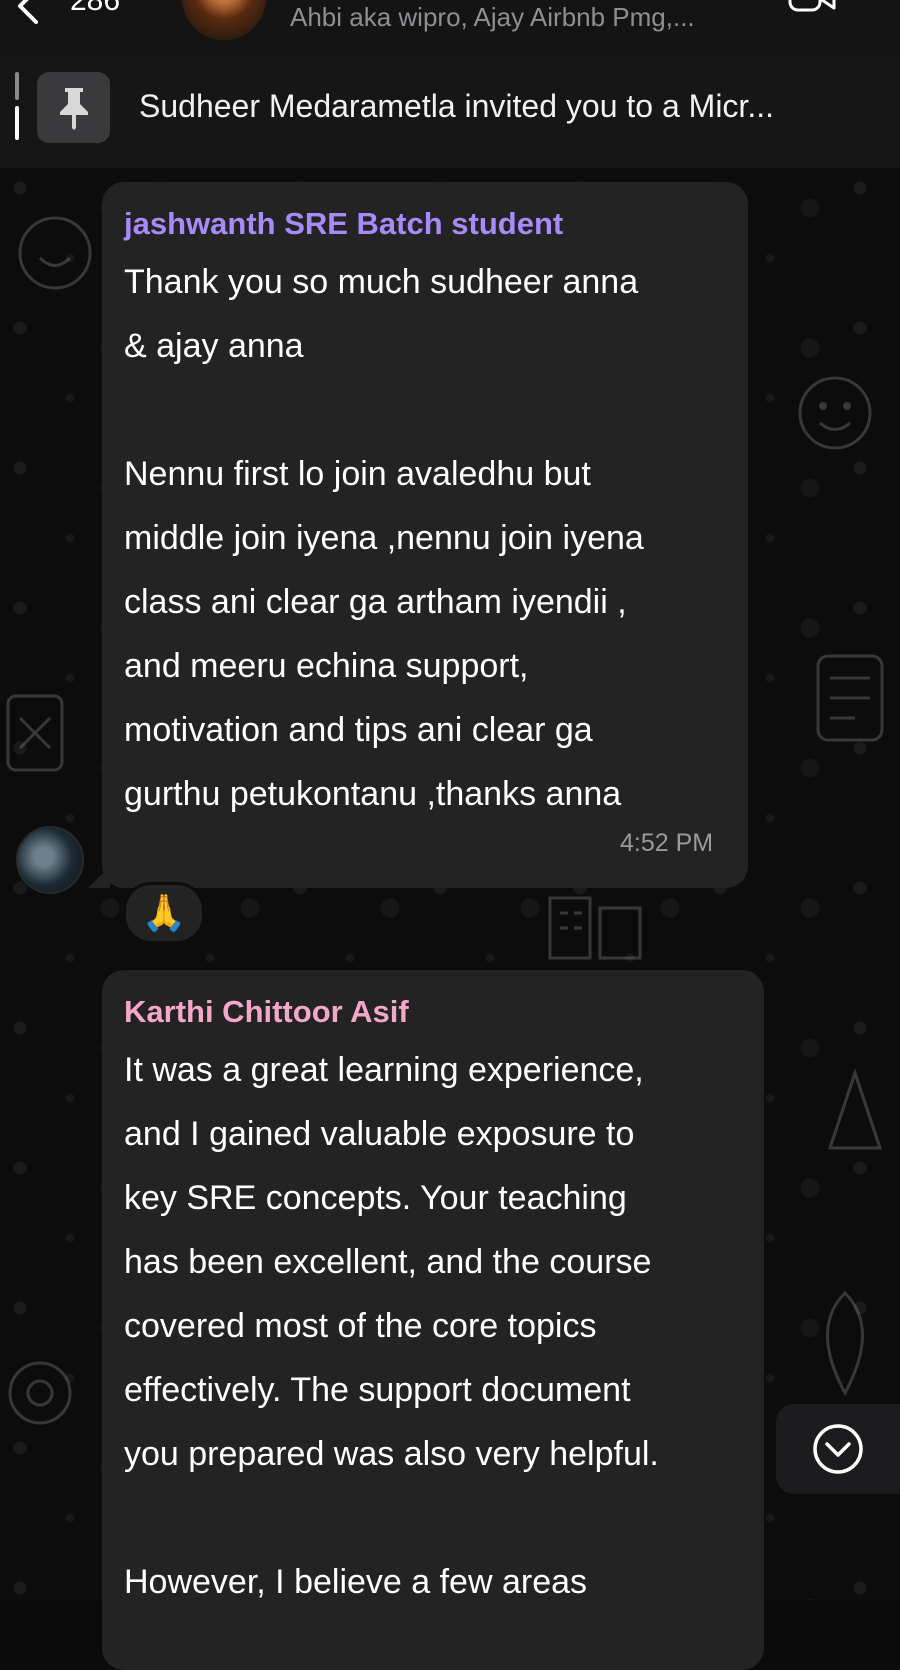 The image size is (900, 1670). What do you see at coordinates (95, 9) in the screenshot?
I see `unread-count: 286` at bounding box center [95, 9].